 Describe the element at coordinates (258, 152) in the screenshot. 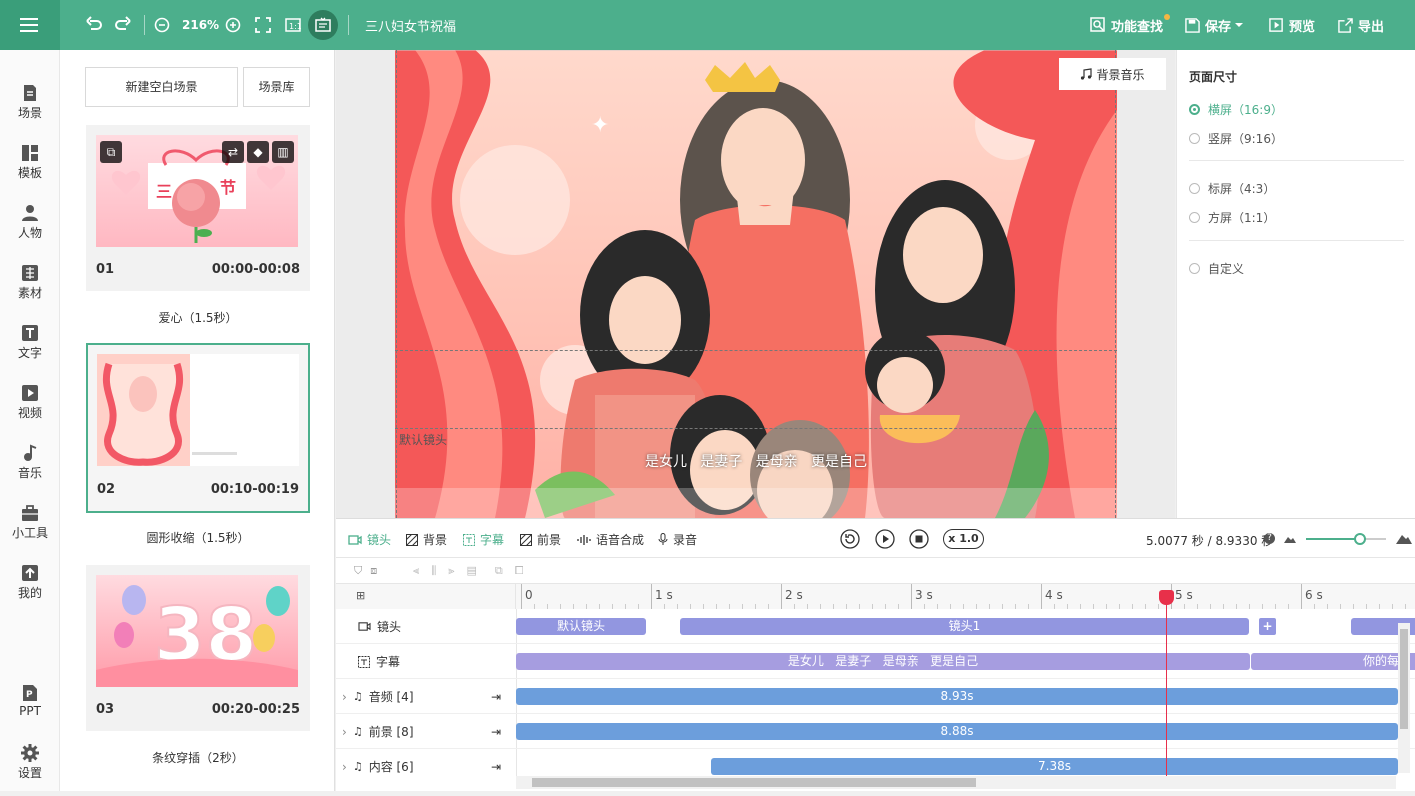

I see `eraser-icon: ◆` at that location.